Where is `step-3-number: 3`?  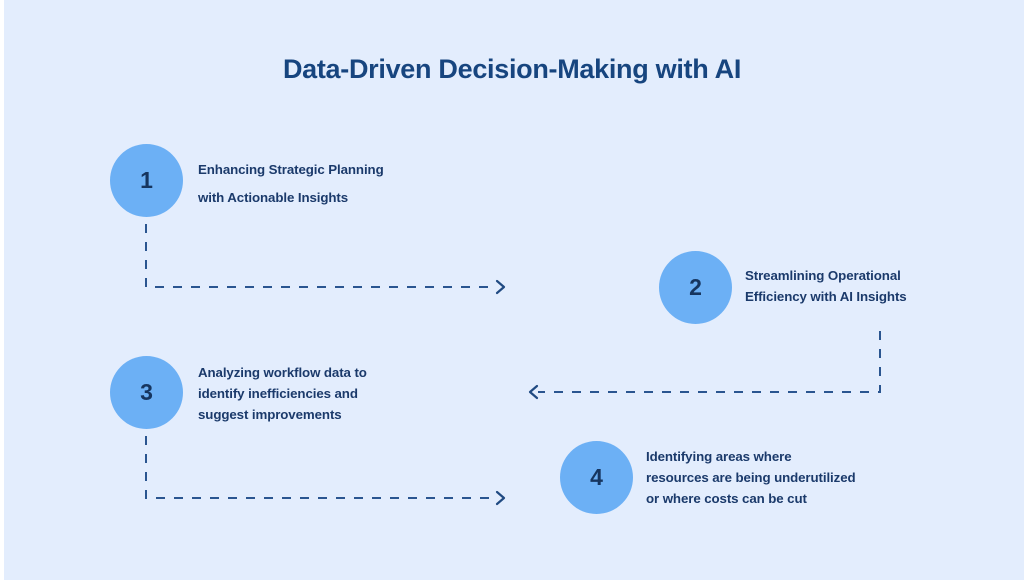
step-3-number: 3 is located at coordinates (146, 392).